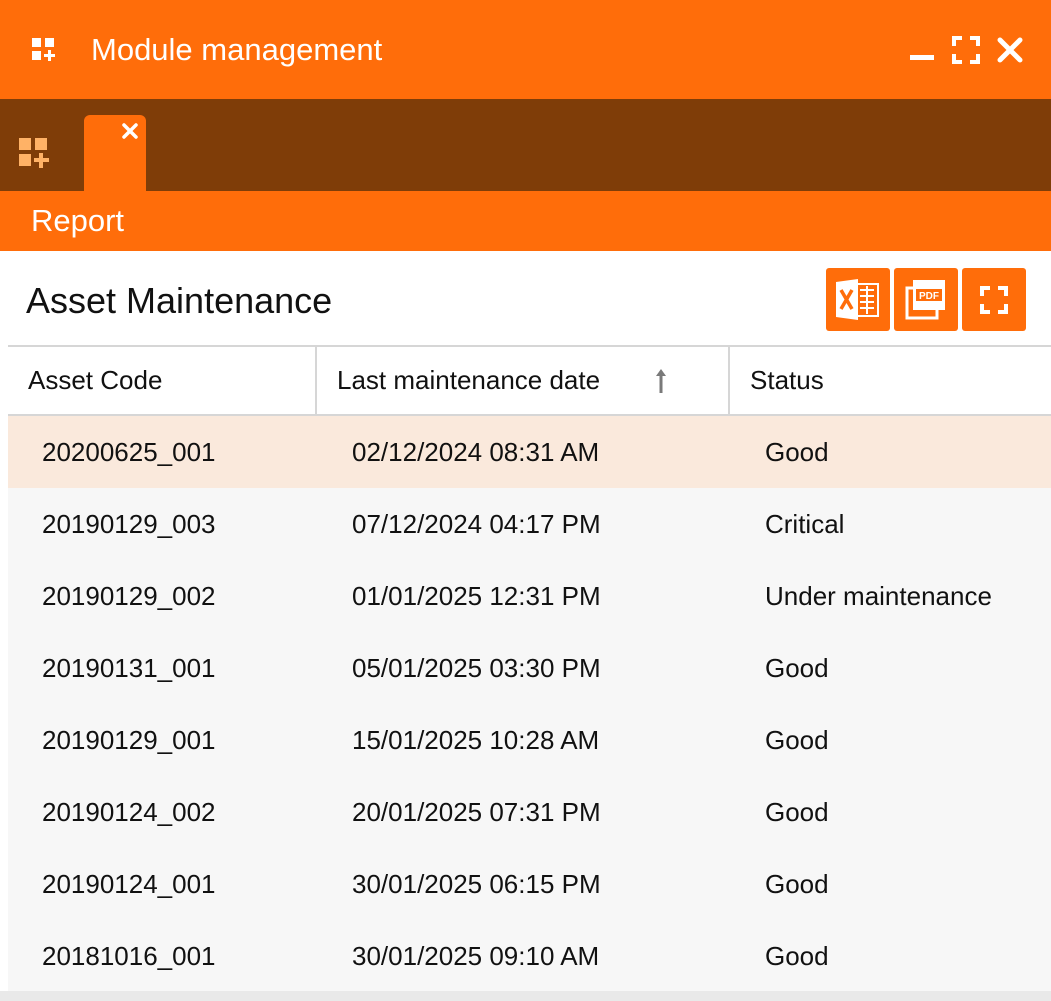 This screenshot has height=1001, width=1051. Describe the element at coordinates (389, 221) in the screenshot. I see `section-bar: Report` at that location.